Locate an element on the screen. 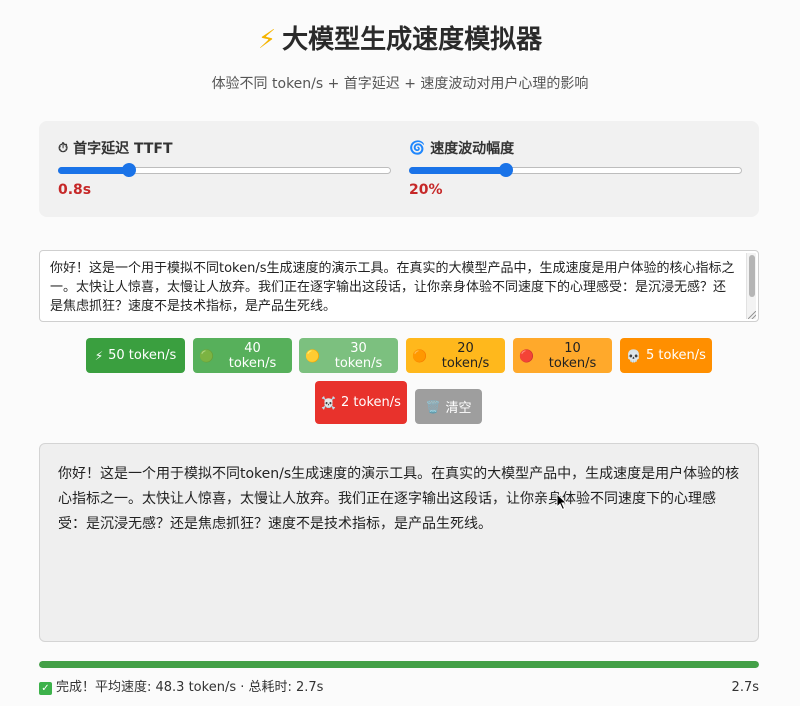 The image size is (800, 706). fluctuation-slider-fill is located at coordinates (457, 170).